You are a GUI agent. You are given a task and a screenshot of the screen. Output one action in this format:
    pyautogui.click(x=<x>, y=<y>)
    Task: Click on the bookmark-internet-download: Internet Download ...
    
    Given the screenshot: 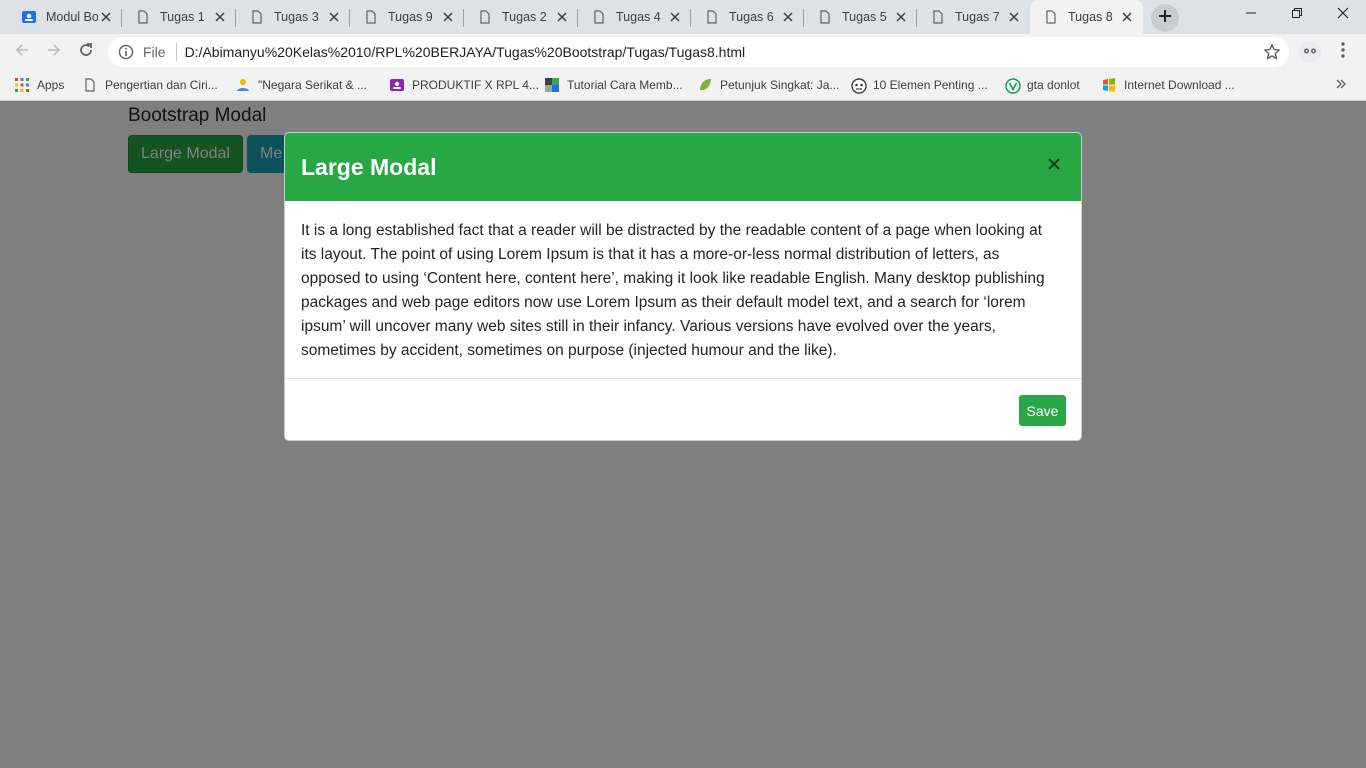 What is the action you would take?
    pyautogui.click(x=1168, y=84)
    